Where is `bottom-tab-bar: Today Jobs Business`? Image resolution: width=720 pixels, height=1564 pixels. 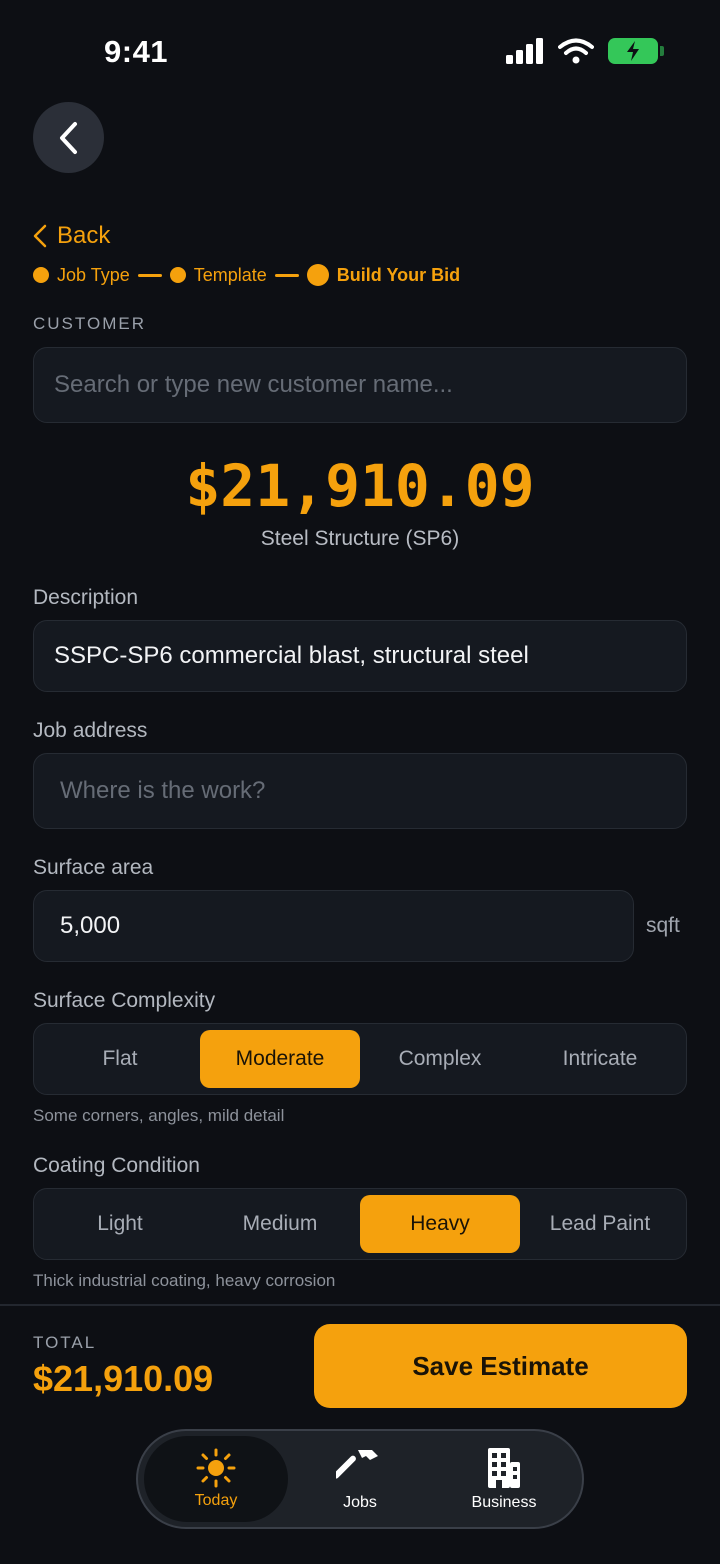 bottom-tab-bar: Today Jobs Business is located at coordinates (360, 1479).